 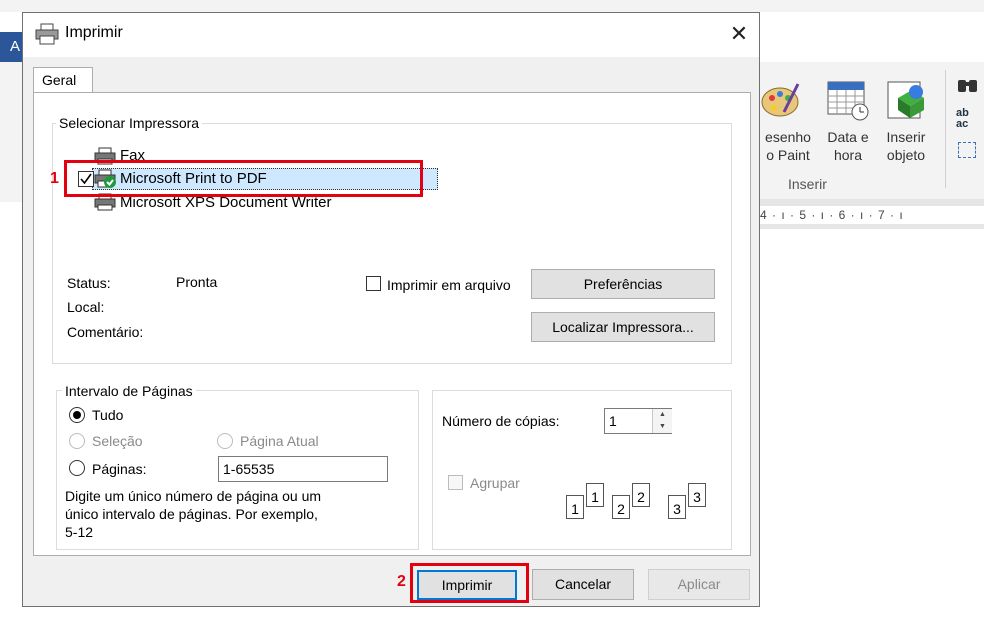 What do you see at coordinates (455, 482) in the screenshot?
I see `collate-checkbox` at bounding box center [455, 482].